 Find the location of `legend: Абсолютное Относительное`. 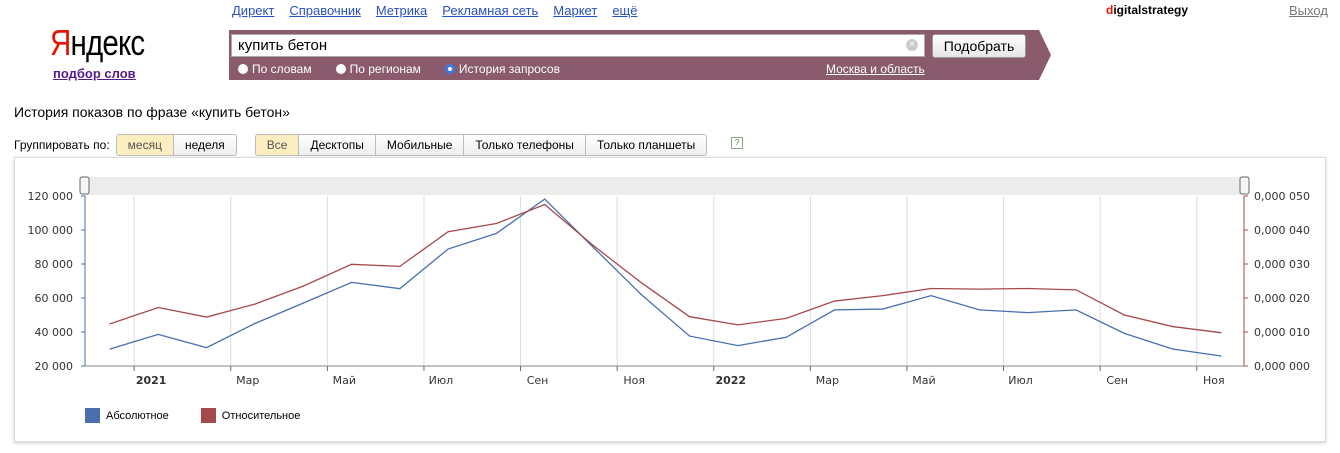

legend: Абсолютное Относительное is located at coordinates (192, 415).